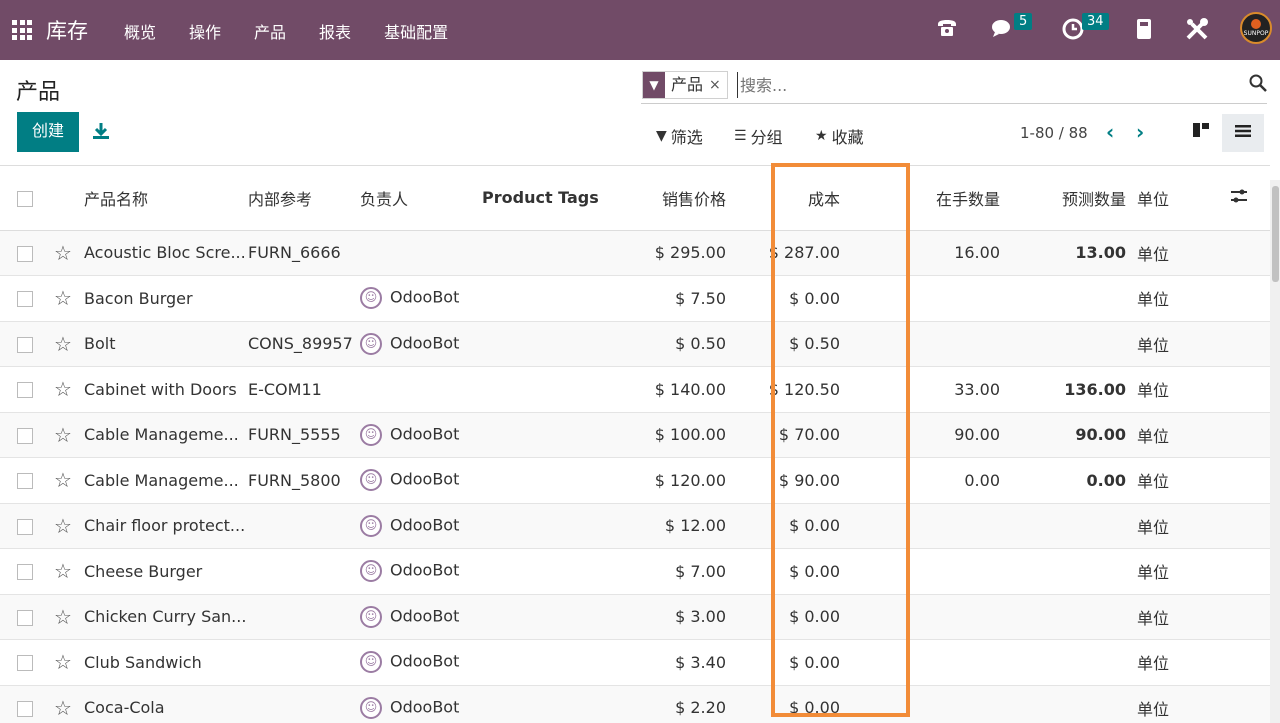 Image resolution: width=1280 pixels, height=723 pixels. I want to click on menu-item-overview: 概览, so click(140, 31).